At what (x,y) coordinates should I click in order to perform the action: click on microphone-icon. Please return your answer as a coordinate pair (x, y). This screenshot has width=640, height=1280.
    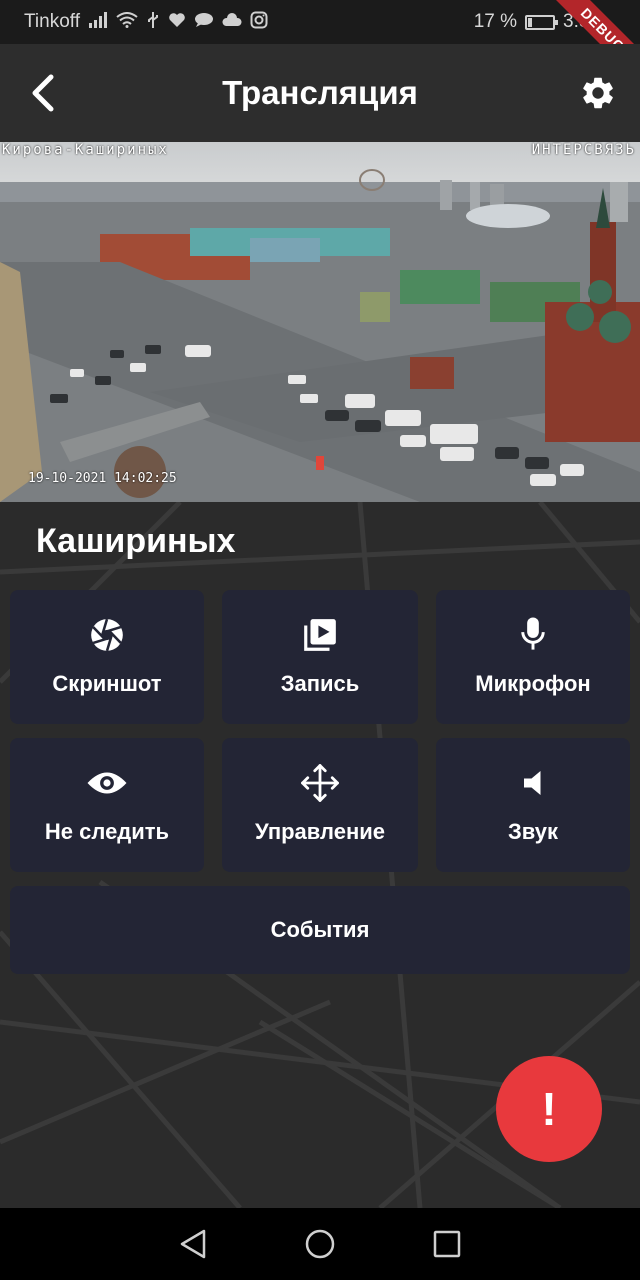
    Looking at the image, I should click on (533, 635).